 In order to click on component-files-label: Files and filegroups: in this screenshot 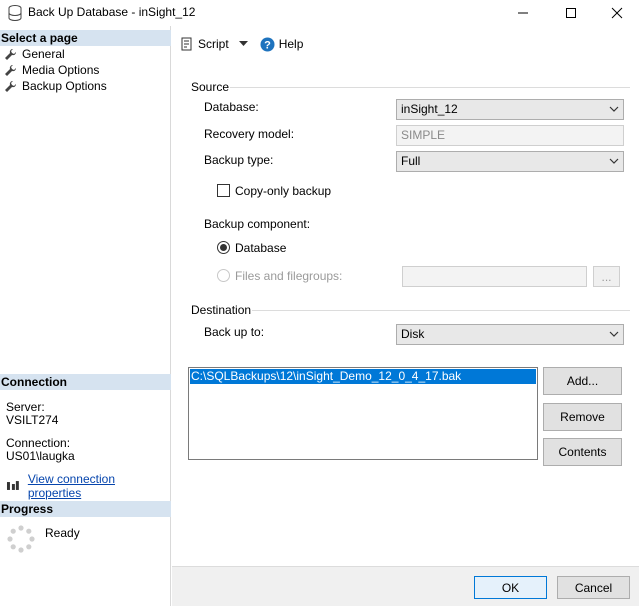, I will do `click(289, 276)`.